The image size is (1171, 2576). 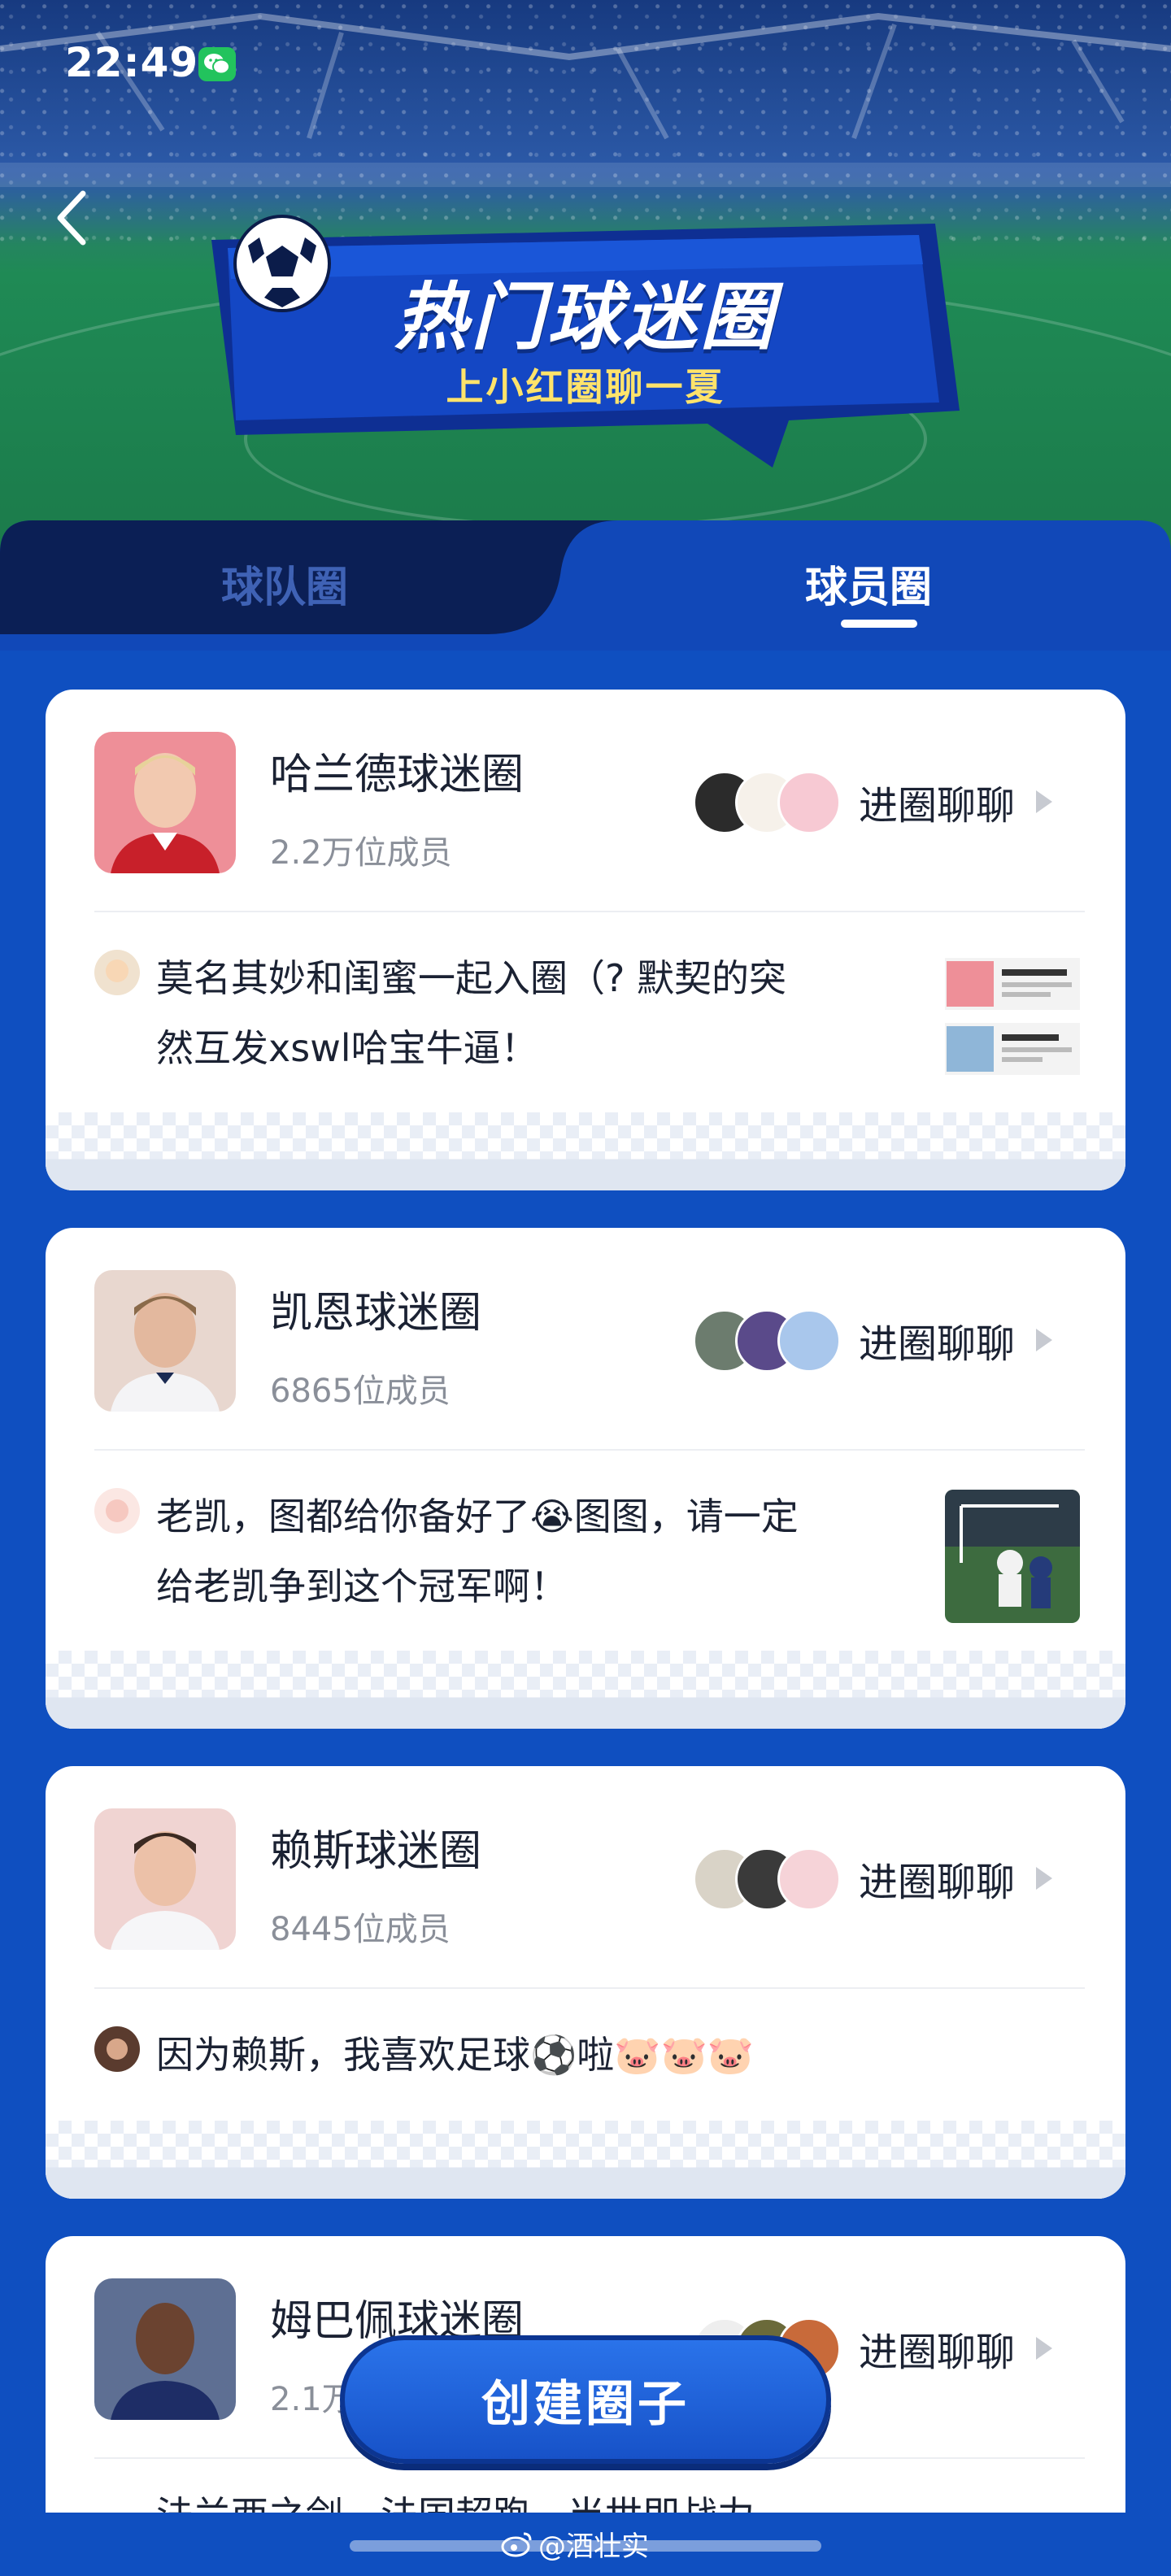 What do you see at coordinates (478, 1517) in the screenshot?
I see `post-line: 老凯，图都给你备好了😭图图，请一定` at bounding box center [478, 1517].